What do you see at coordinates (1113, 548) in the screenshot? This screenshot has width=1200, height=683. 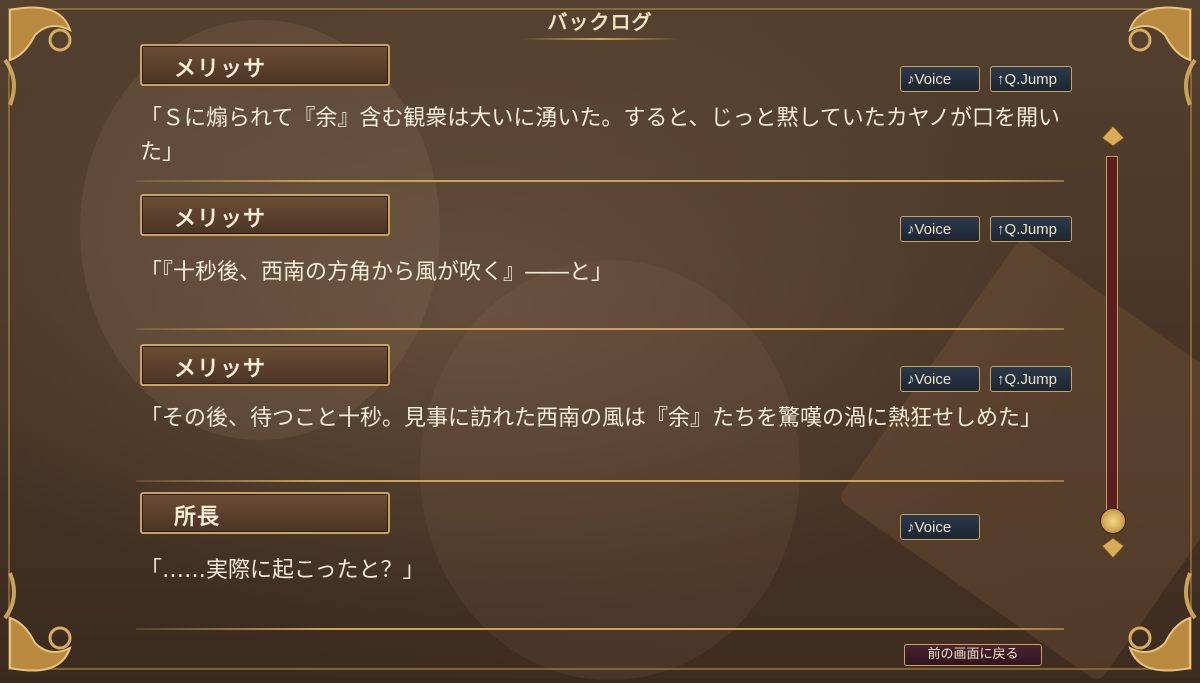 I see `scroll-down-arrow-icon` at bounding box center [1113, 548].